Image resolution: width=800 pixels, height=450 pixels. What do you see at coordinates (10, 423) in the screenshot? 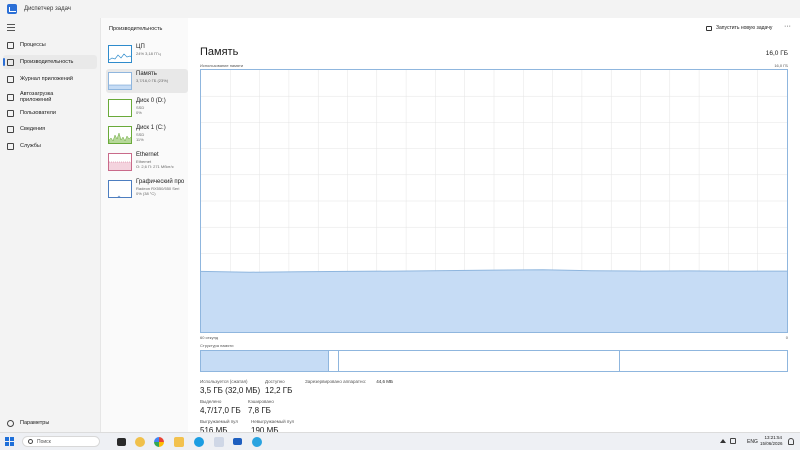
I see `gear-icon` at bounding box center [10, 423].